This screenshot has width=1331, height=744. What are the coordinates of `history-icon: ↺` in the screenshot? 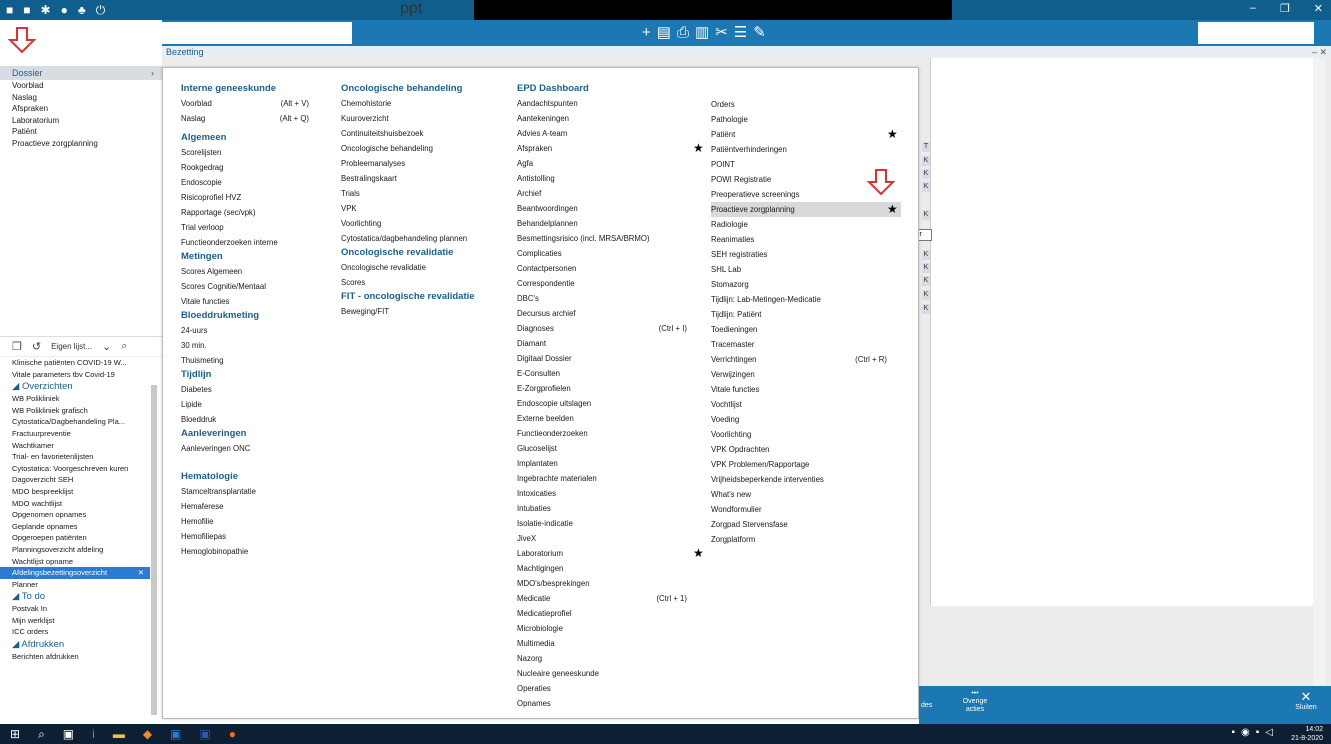 It's located at (36, 346).